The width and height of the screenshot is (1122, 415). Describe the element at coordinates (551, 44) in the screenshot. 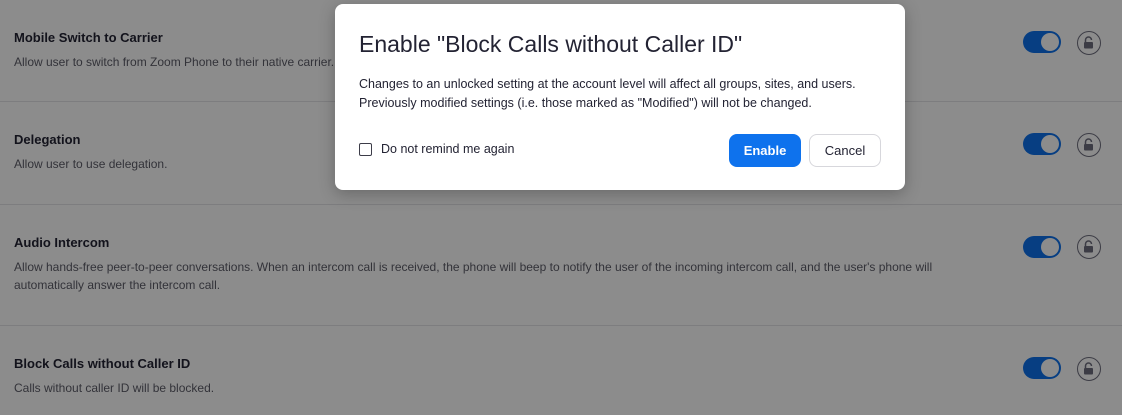

I see `dialog-title: Enable "Block Calls without Caller ID"` at that location.